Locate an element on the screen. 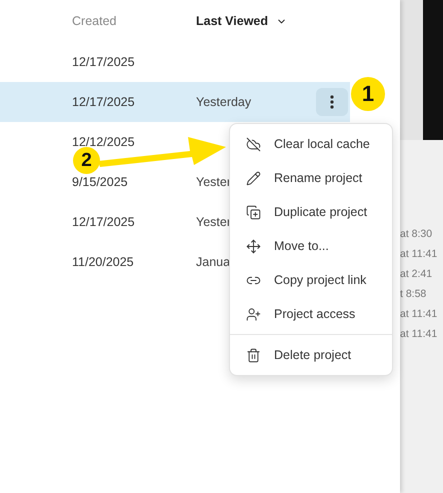 The width and height of the screenshot is (443, 493). table-cell: Janua is located at coordinates (213, 262).